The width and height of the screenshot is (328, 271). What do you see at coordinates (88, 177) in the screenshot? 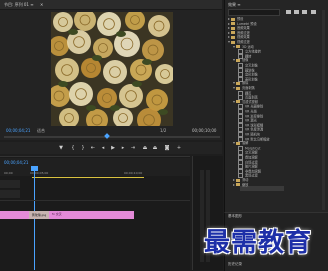
I see `work-area-bar` at bounding box center [88, 177].